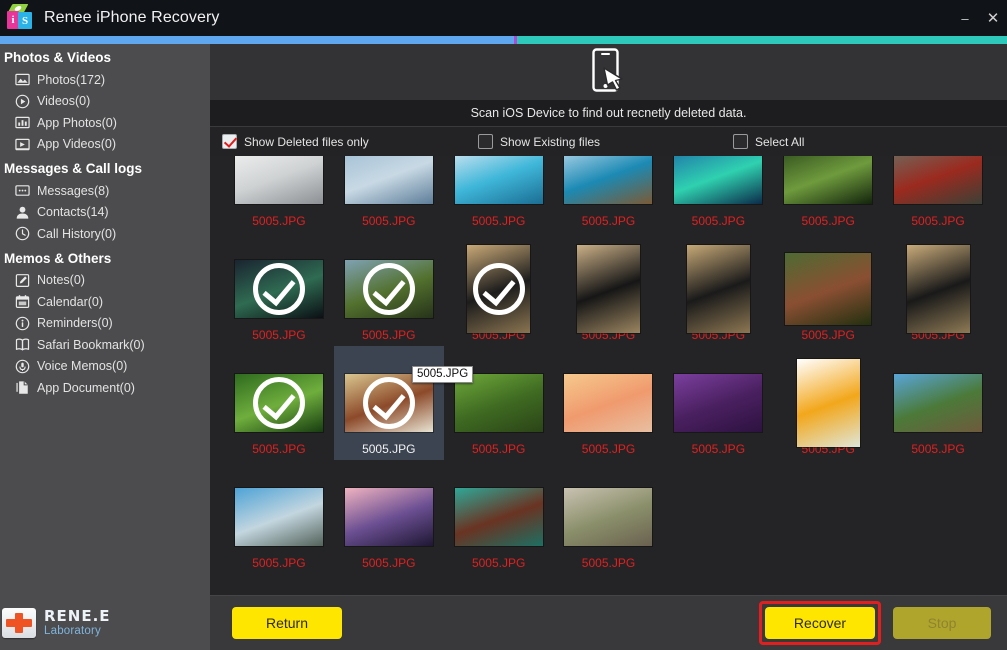 The image size is (1007, 650). Describe the element at coordinates (105, 324) in the screenshot. I see `sidebar-item-reminders: Reminders(0)` at that location.